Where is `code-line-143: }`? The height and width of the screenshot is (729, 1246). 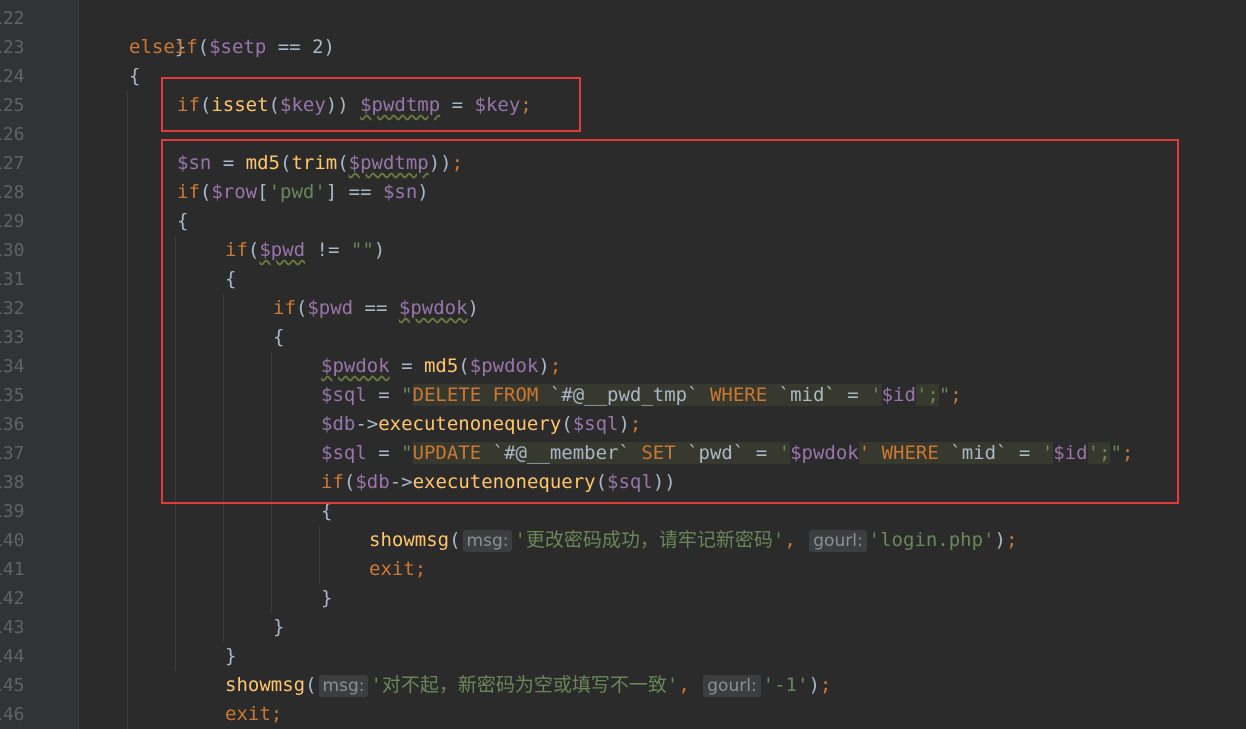 code-line-143: } is located at coordinates (279, 627).